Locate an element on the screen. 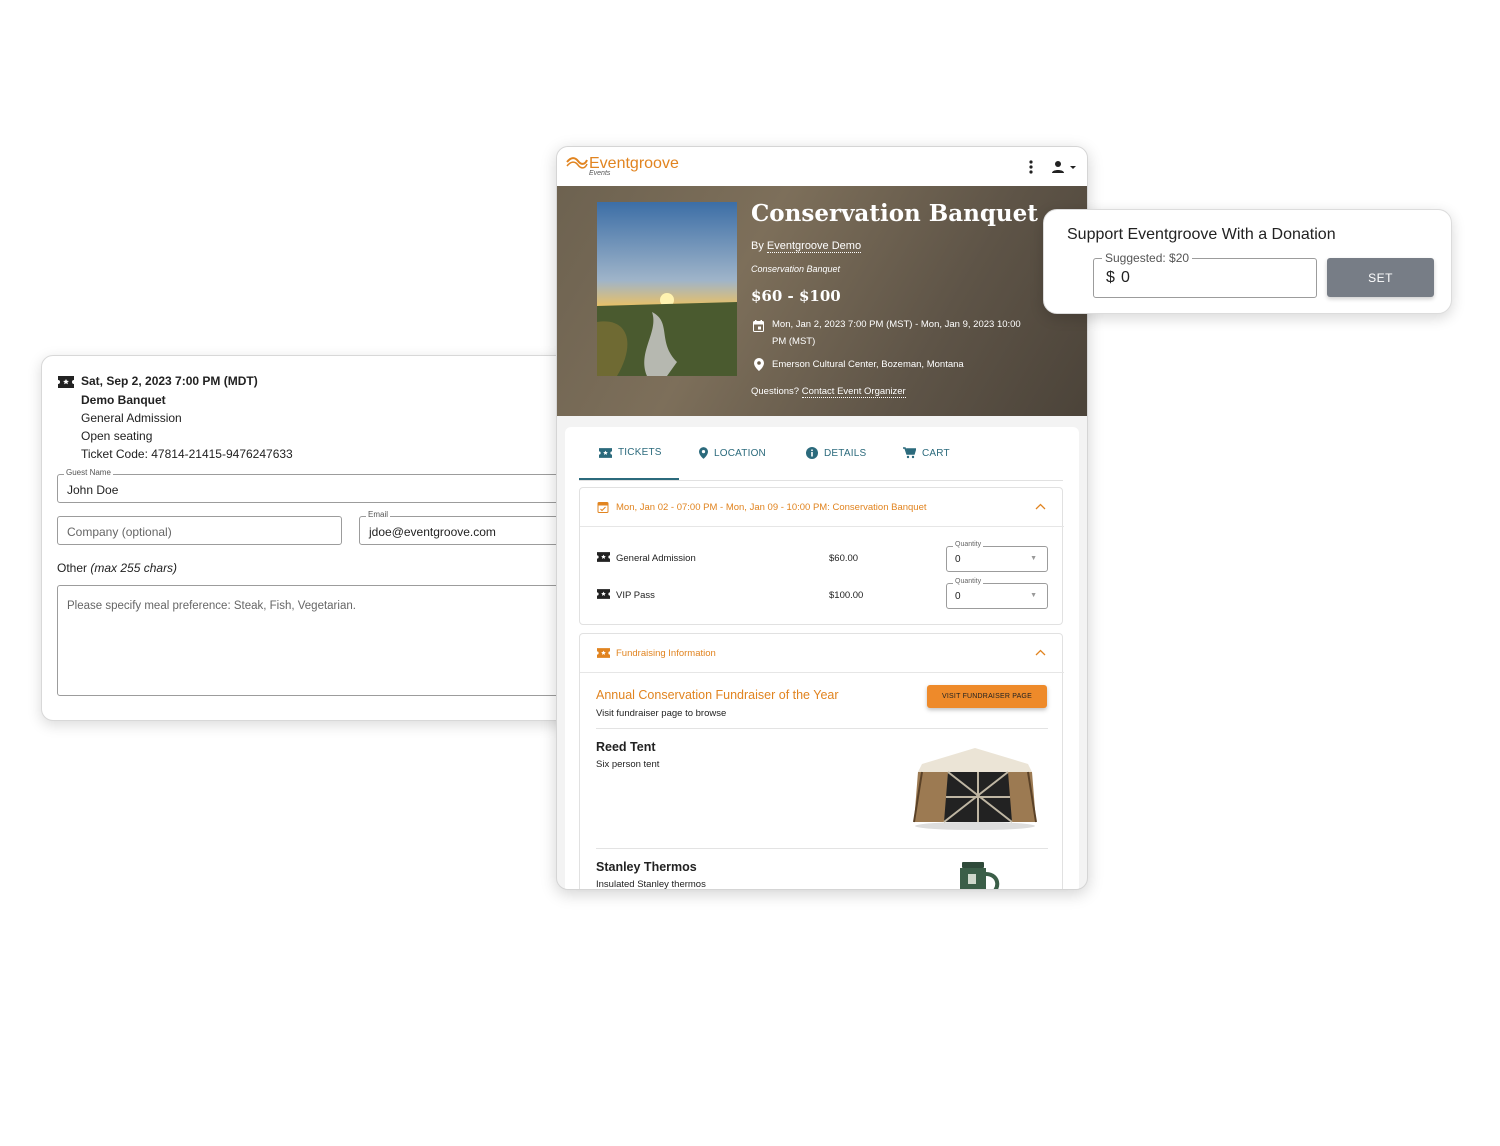  attendee-ticket-type: General Admission is located at coordinates (131, 418).